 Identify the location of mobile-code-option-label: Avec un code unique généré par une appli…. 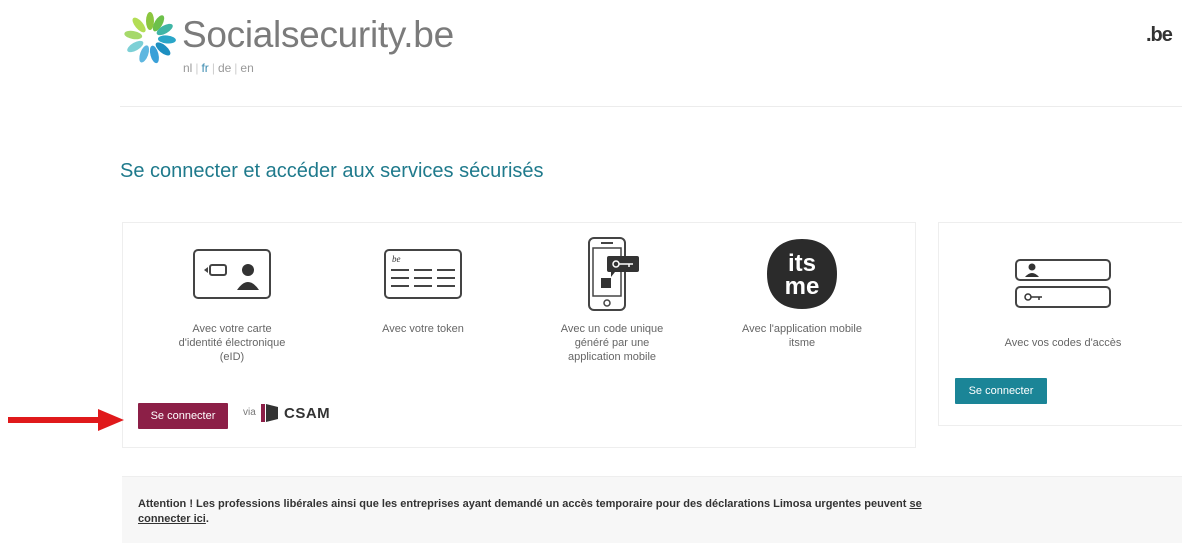
(612, 343).